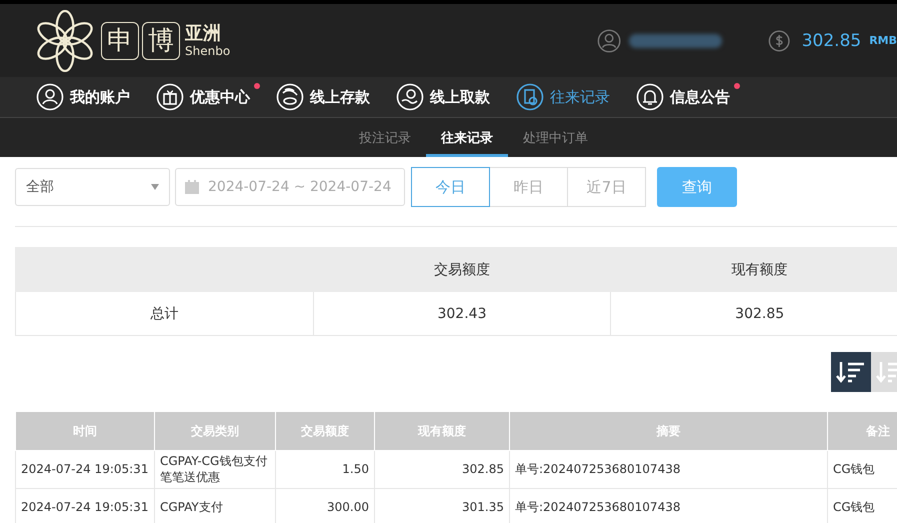 This screenshot has width=897, height=523. I want to click on table-cell: 302.43, so click(462, 314).